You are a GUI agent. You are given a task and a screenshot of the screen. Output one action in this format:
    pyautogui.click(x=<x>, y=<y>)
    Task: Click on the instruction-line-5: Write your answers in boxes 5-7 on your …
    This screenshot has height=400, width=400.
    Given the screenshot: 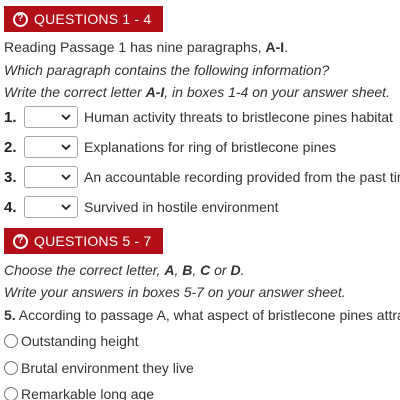 What is the action you would take?
    pyautogui.click(x=175, y=292)
    